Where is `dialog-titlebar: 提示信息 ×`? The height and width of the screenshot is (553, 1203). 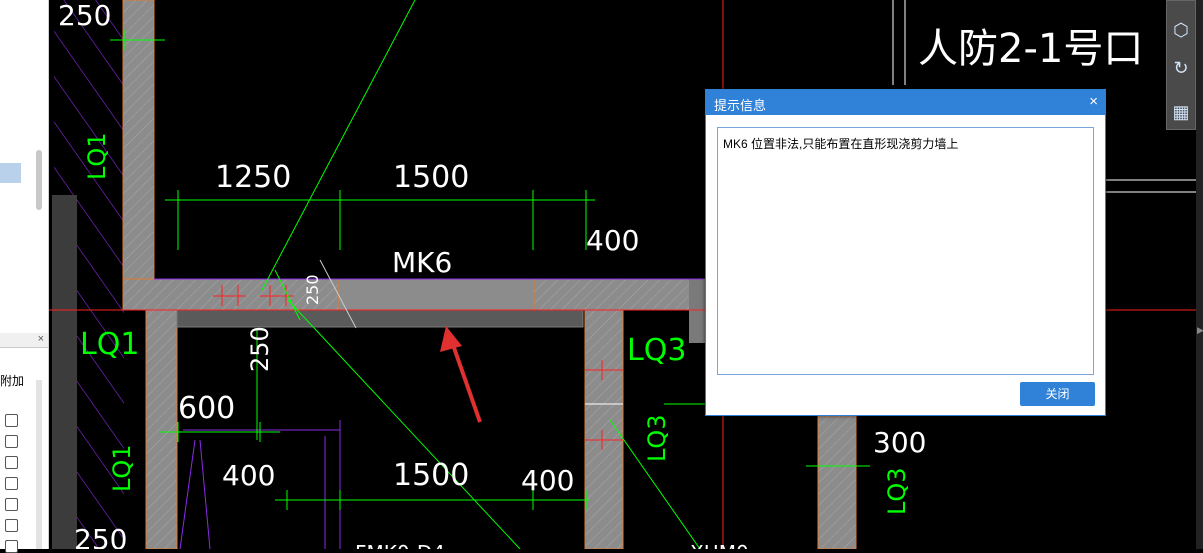 dialog-titlebar: 提示信息 × is located at coordinates (905, 102).